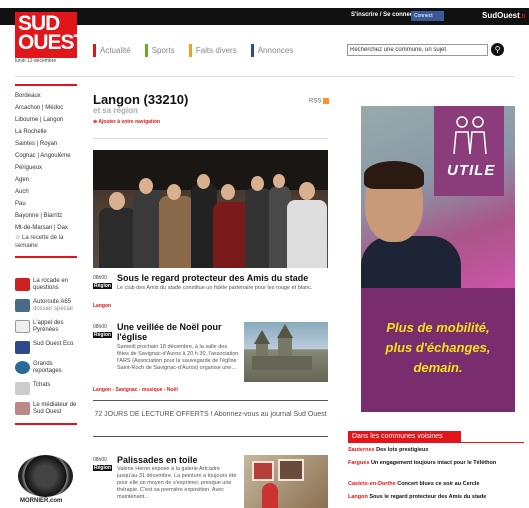 The width and height of the screenshot is (529, 508). What do you see at coordinates (358, 497) in the screenshot?
I see `nearby-town: Langon` at bounding box center [358, 497].